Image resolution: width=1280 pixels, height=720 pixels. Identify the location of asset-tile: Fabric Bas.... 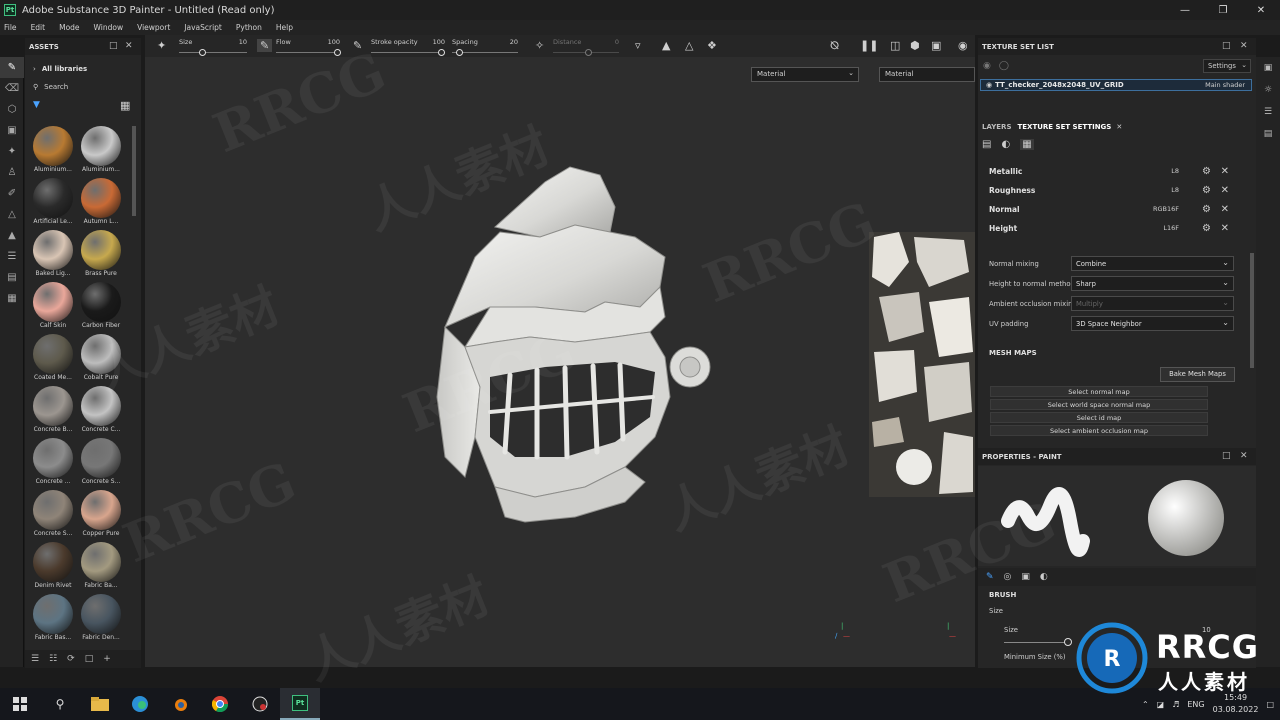
(53, 620).